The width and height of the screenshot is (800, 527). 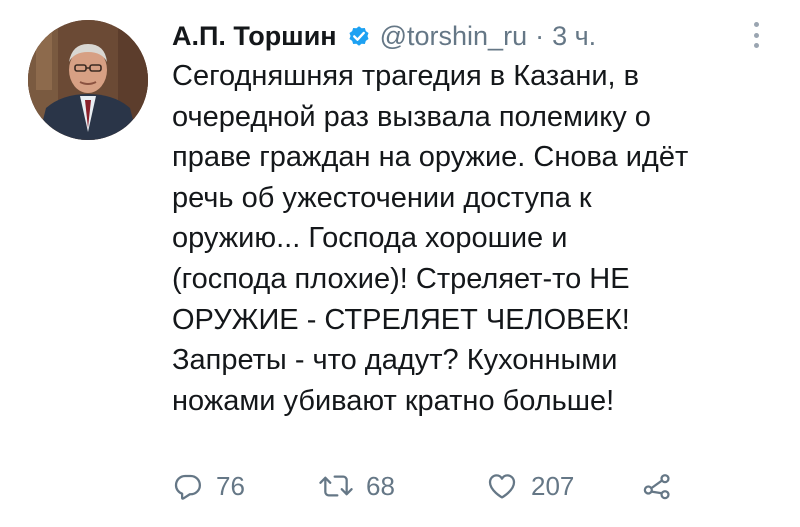 What do you see at coordinates (756, 35) in the screenshot?
I see `more-vertical-icon` at bounding box center [756, 35].